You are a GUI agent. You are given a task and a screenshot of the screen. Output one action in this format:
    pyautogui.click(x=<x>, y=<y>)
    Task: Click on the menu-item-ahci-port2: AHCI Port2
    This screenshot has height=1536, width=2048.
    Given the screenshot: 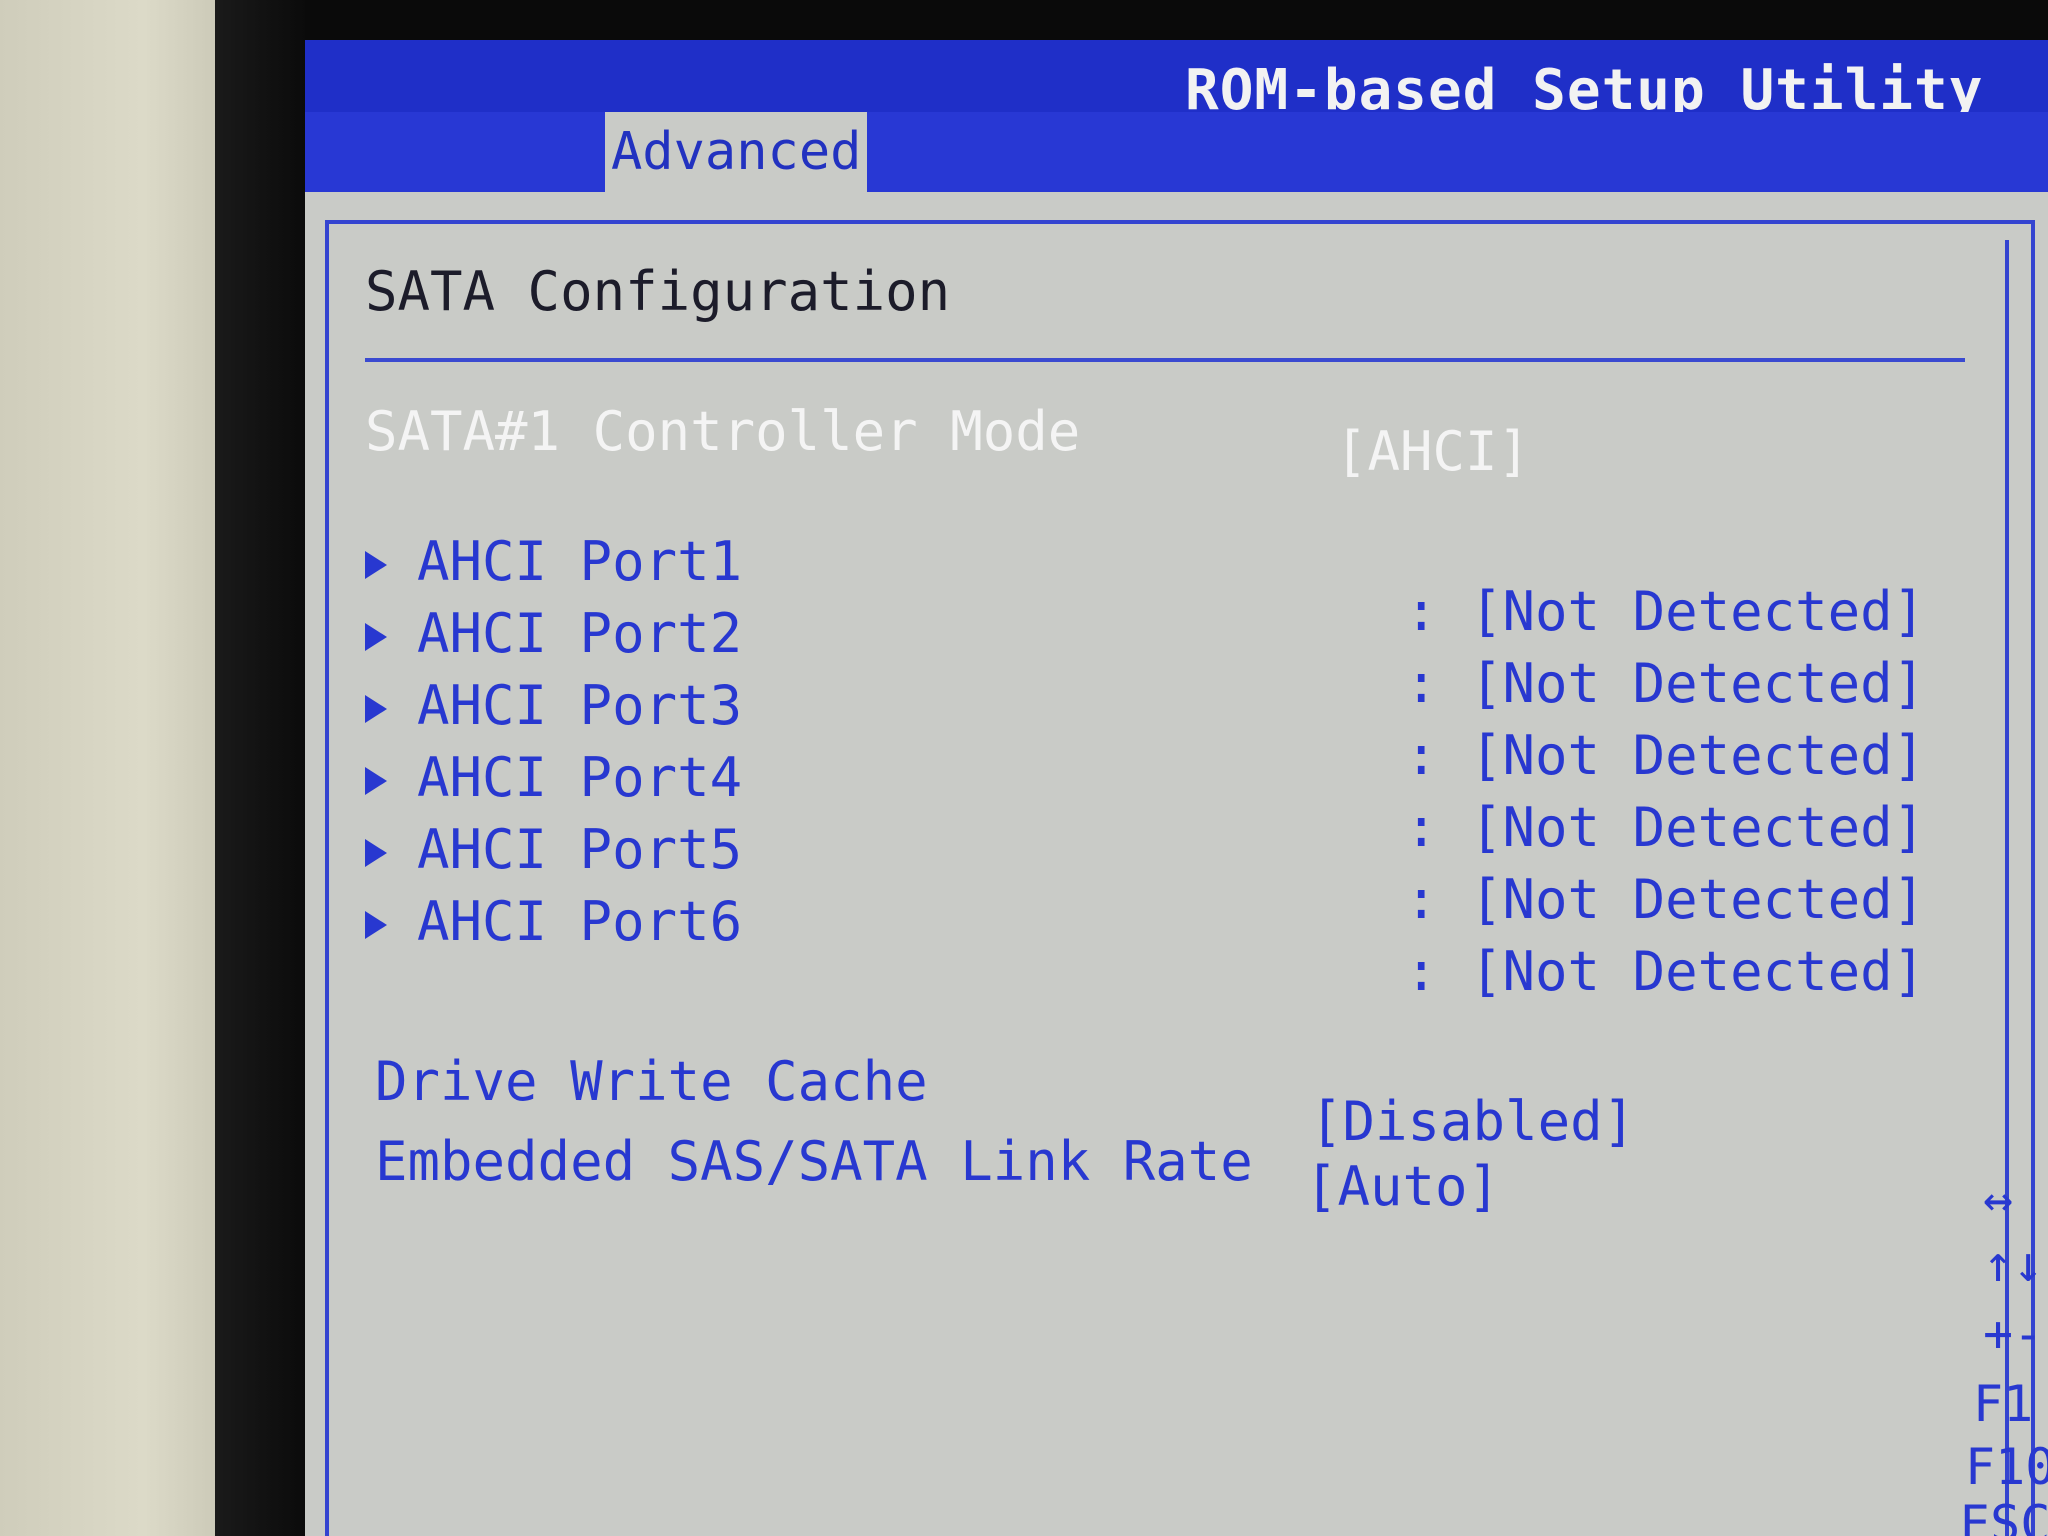 What is the action you would take?
    pyautogui.click(x=553, y=633)
    